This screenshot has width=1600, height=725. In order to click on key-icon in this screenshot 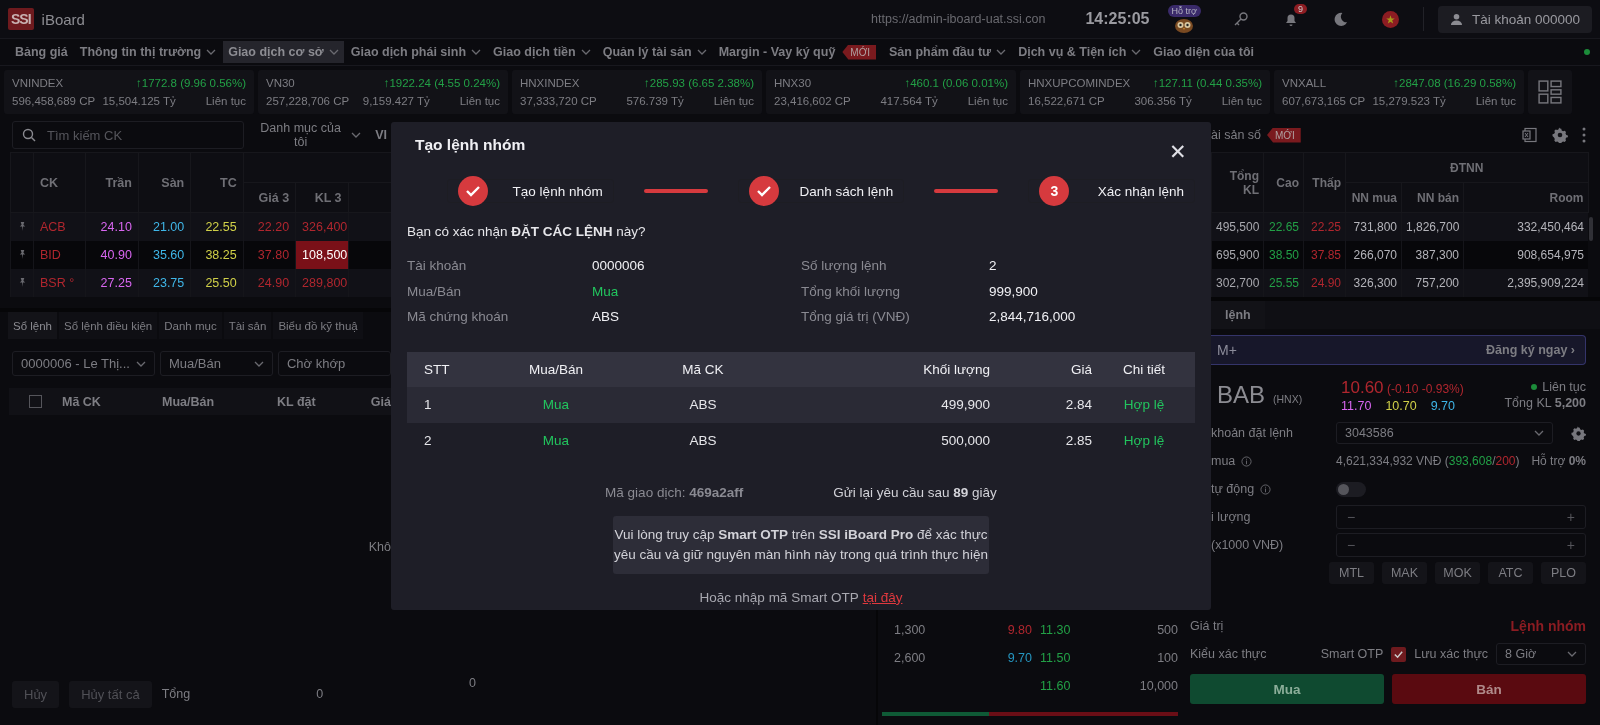, I will do `click(1240, 19)`.